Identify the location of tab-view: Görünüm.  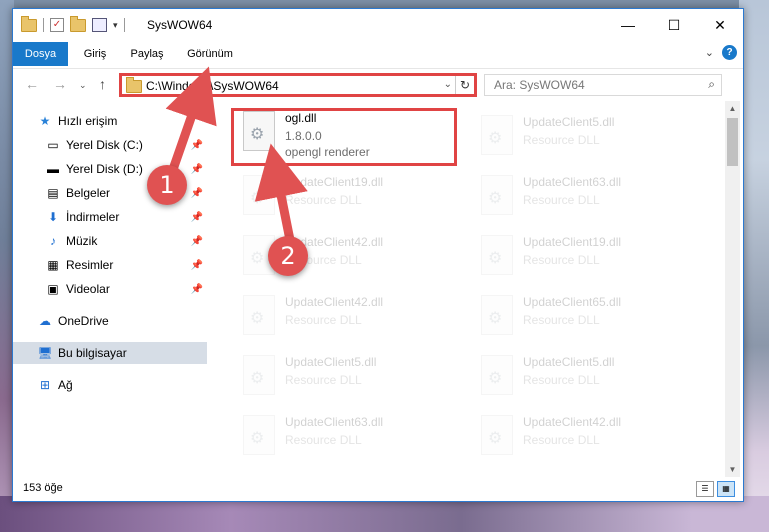
(210, 54).